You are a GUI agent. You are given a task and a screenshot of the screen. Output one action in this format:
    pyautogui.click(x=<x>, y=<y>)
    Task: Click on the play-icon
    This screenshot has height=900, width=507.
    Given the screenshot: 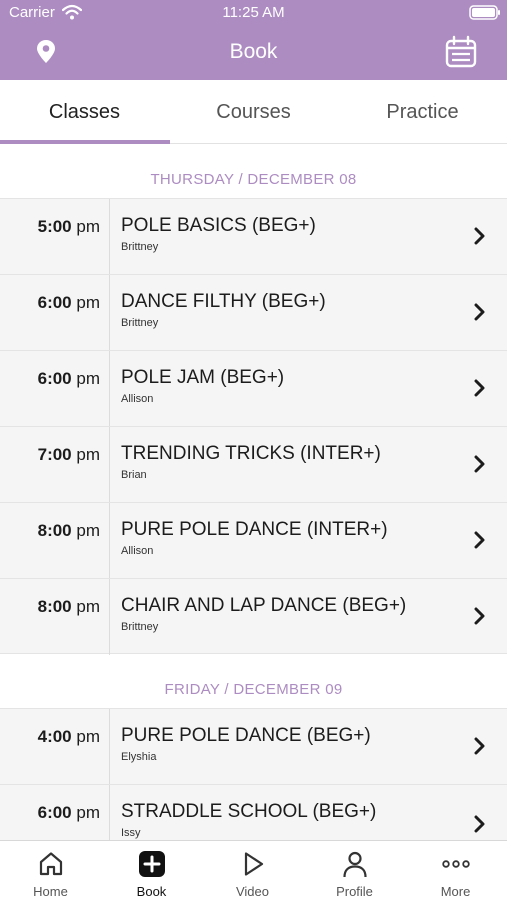 What is the action you would take?
    pyautogui.click(x=254, y=864)
    